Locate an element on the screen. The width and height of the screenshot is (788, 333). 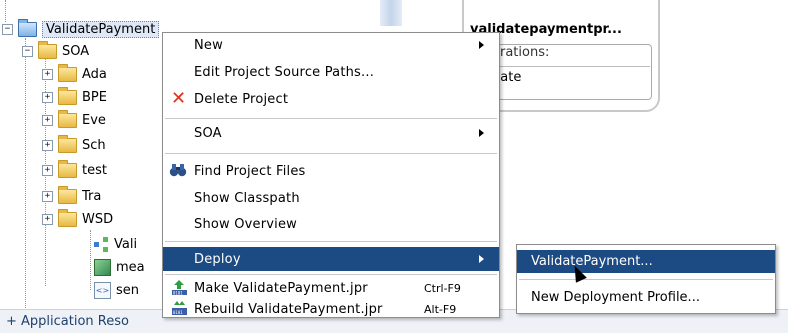
tree-label: sen is located at coordinates (128, 290).